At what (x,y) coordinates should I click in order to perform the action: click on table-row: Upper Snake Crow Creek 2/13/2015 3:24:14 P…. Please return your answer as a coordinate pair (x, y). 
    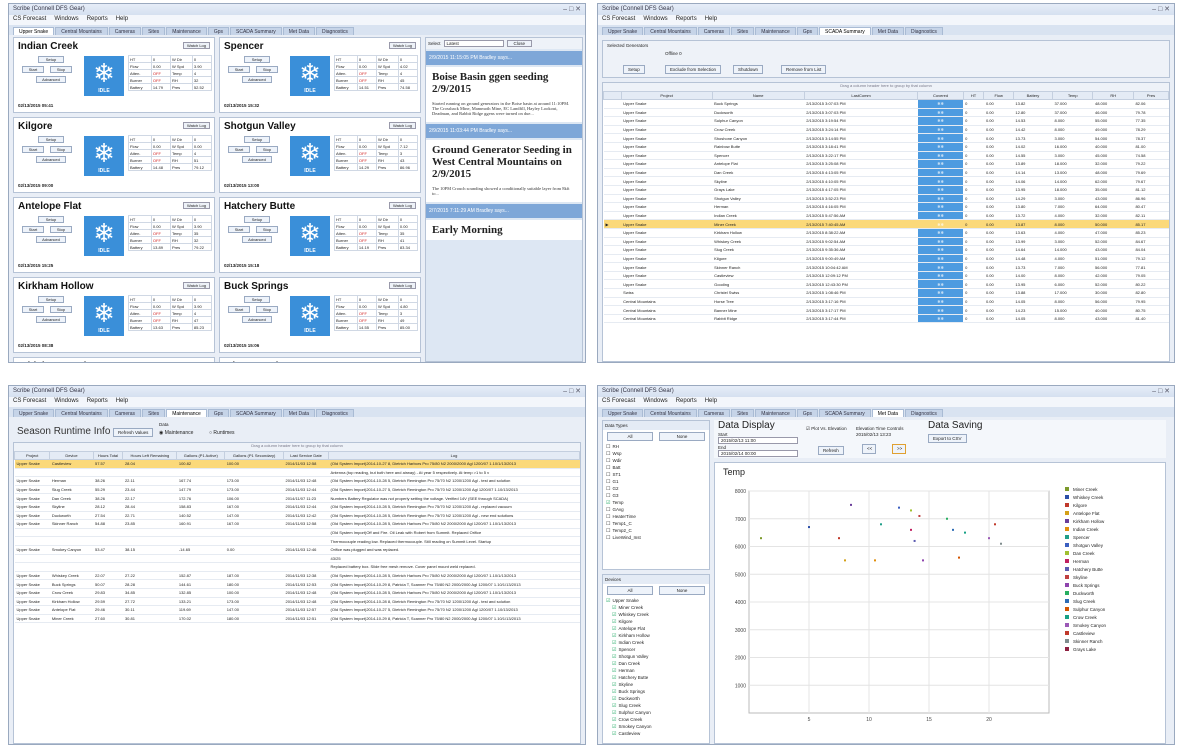
    Looking at the image, I should click on (886, 130).